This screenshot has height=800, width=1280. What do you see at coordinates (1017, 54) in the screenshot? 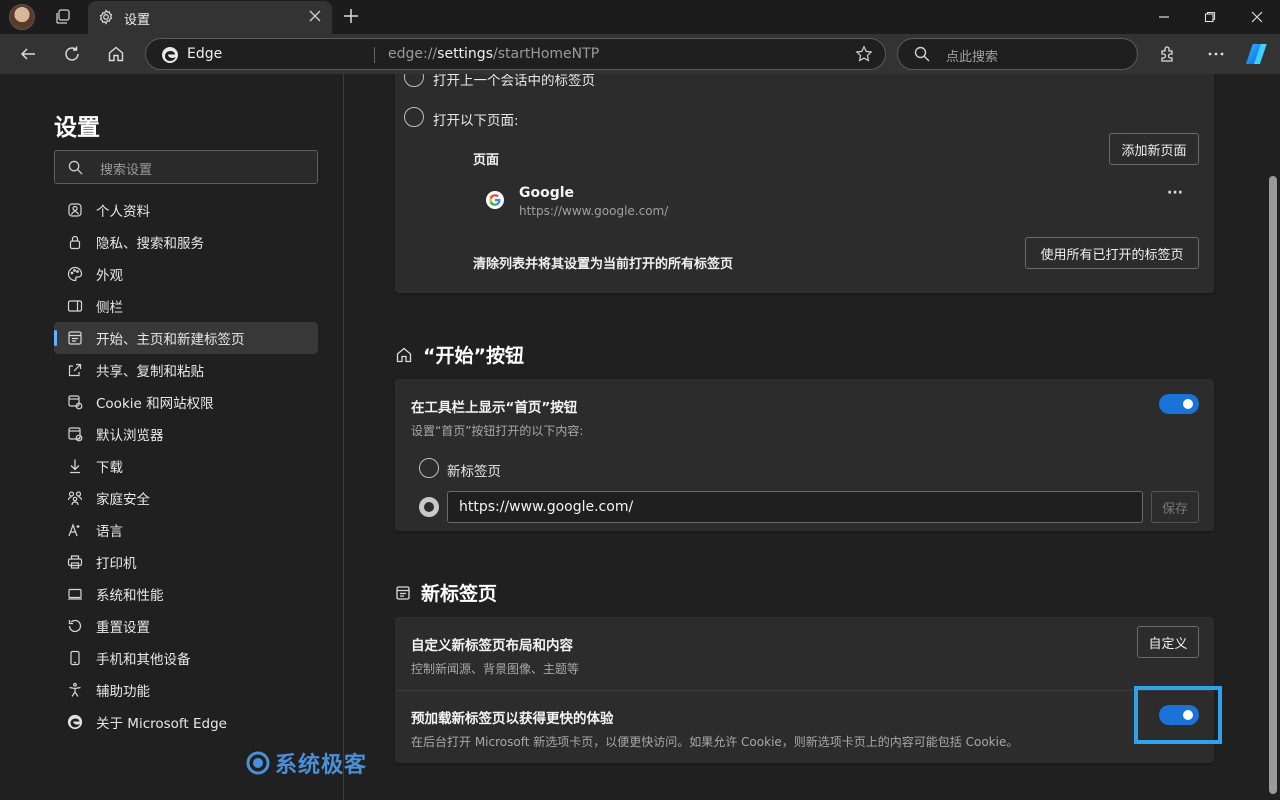
I see `web-search-box: 点此搜索` at bounding box center [1017, 54].